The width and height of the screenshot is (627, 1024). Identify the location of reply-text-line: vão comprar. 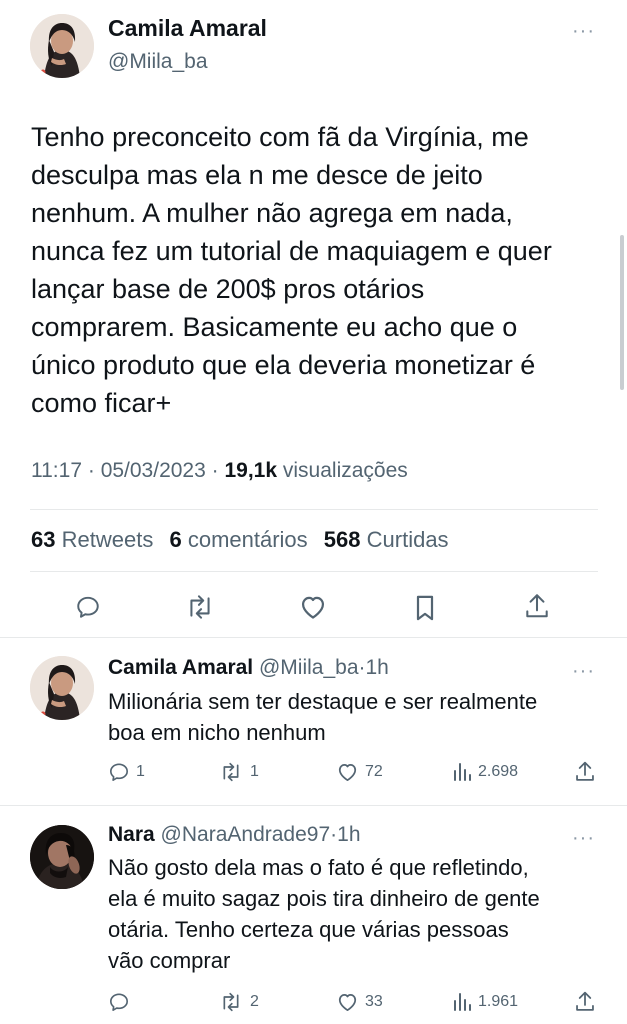
(169, 960).